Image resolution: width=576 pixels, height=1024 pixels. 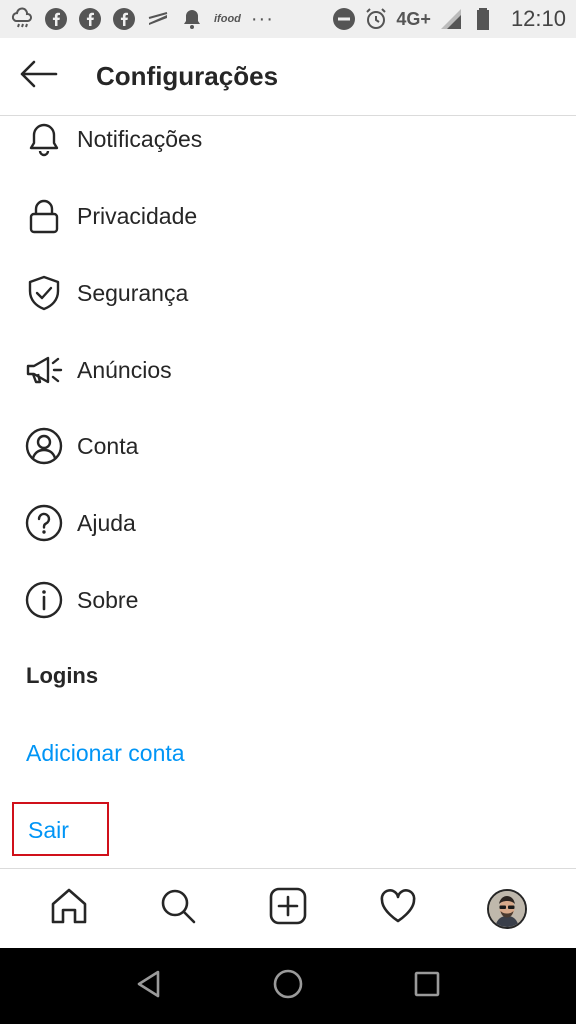 I want to click on circle-home-icon, so click(x=288, y=986).